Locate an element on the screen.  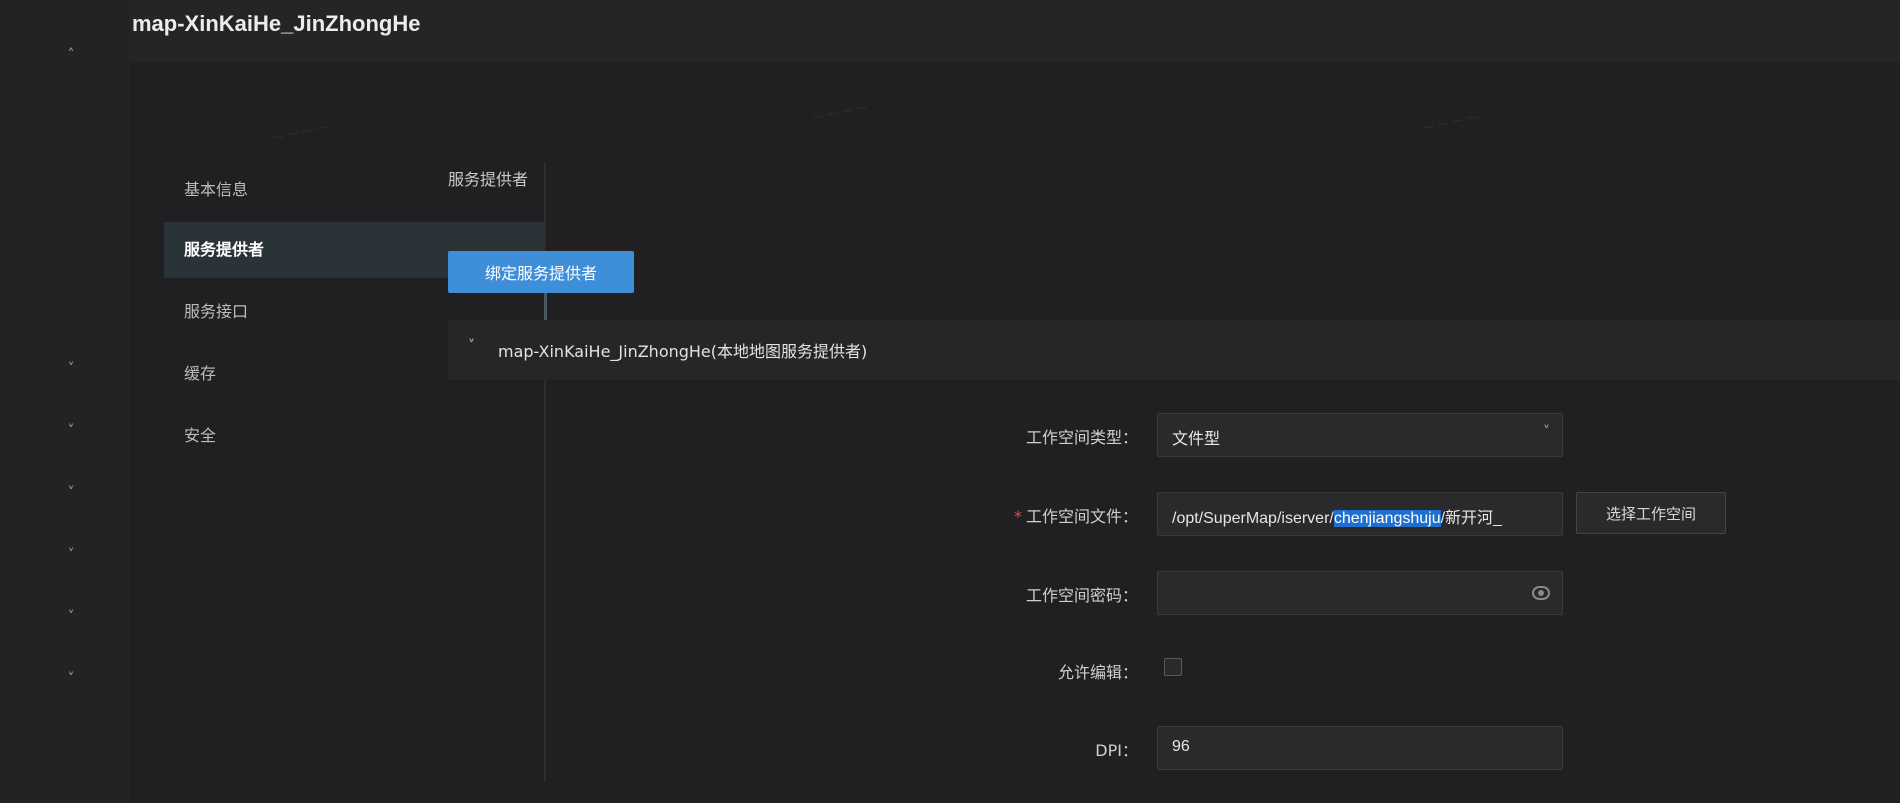
dpi-input: 96 is located at coordinates (1360, 748).